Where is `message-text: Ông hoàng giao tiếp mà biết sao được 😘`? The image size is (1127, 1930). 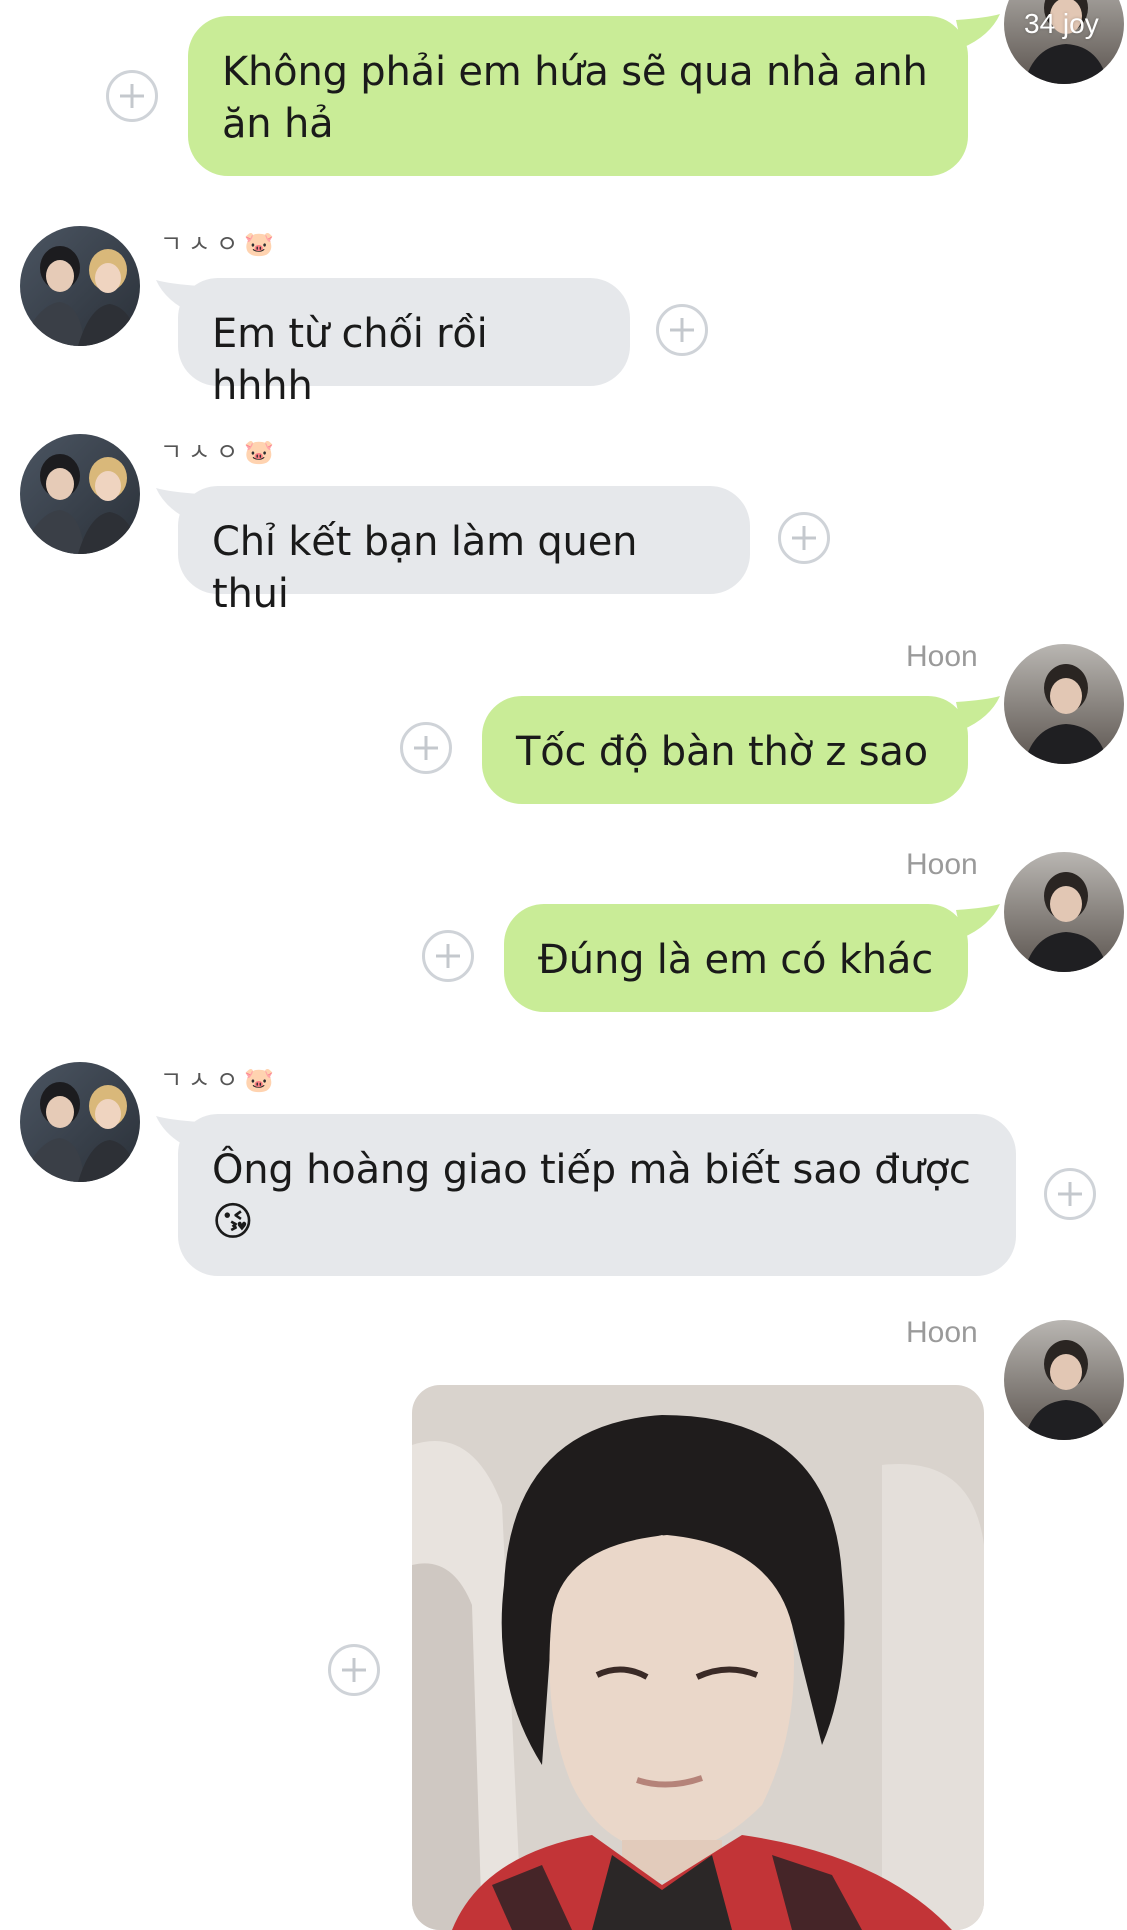 message-text: Ông hoàng giao tiếp mà biết sao được 😘 is located at coordinates (591, 1196).